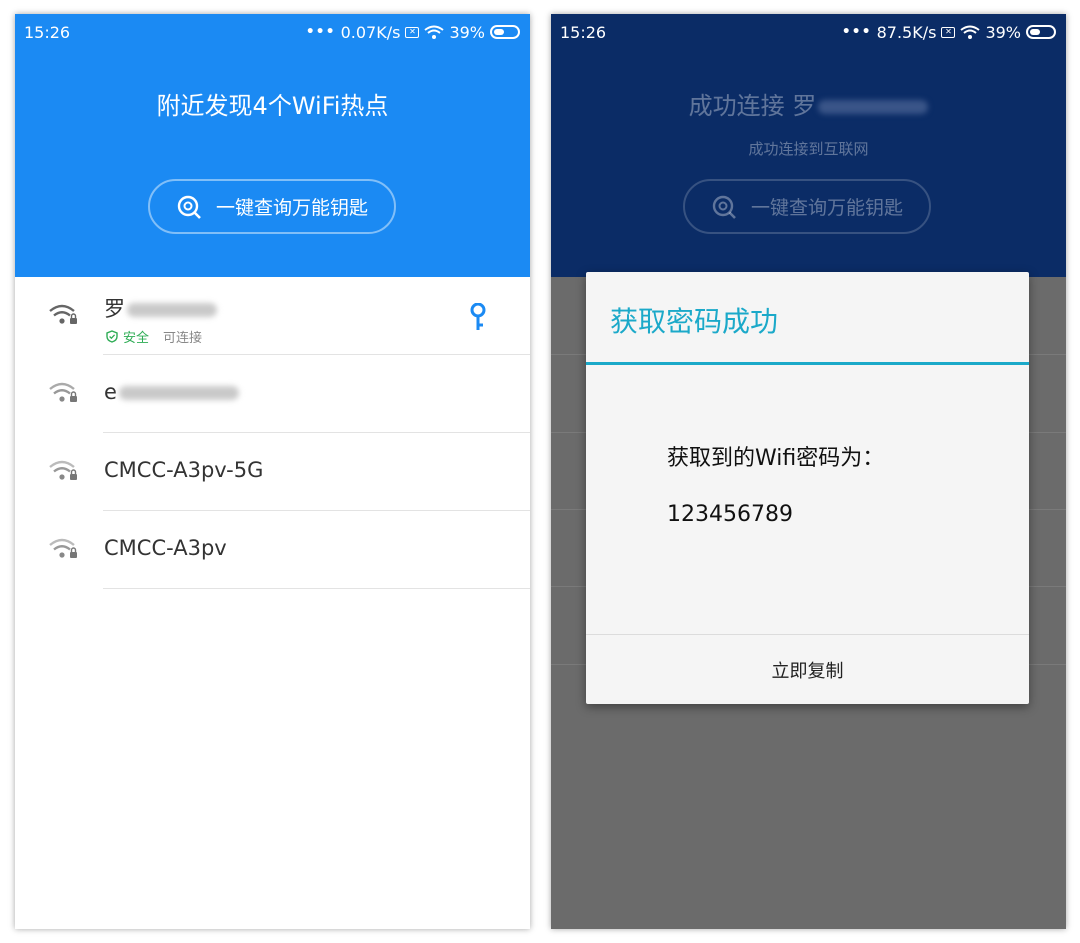  I want to click on status-bar: 15:26 ••• 87.5K/s ✕ 39%, so click(808, 32).